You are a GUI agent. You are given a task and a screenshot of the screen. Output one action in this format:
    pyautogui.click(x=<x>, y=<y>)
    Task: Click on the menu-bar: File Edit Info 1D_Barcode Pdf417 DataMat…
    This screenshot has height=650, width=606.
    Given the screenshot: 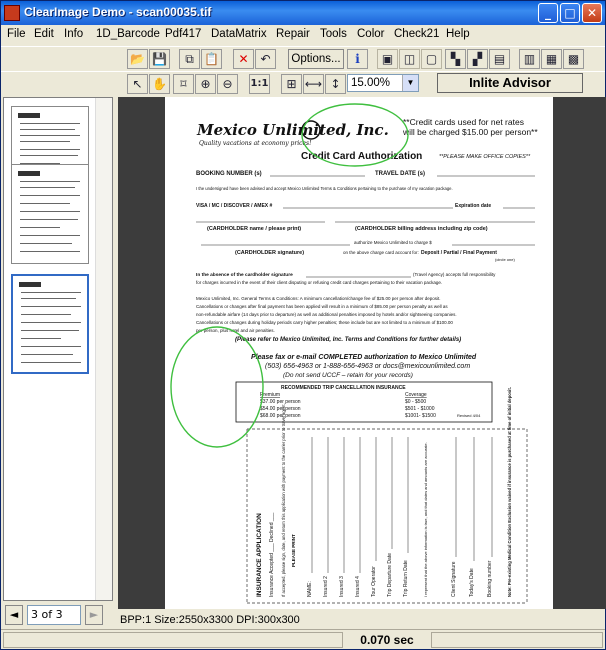 What is the action you would take?
    pyautogui.click(x=303, y=34)
    